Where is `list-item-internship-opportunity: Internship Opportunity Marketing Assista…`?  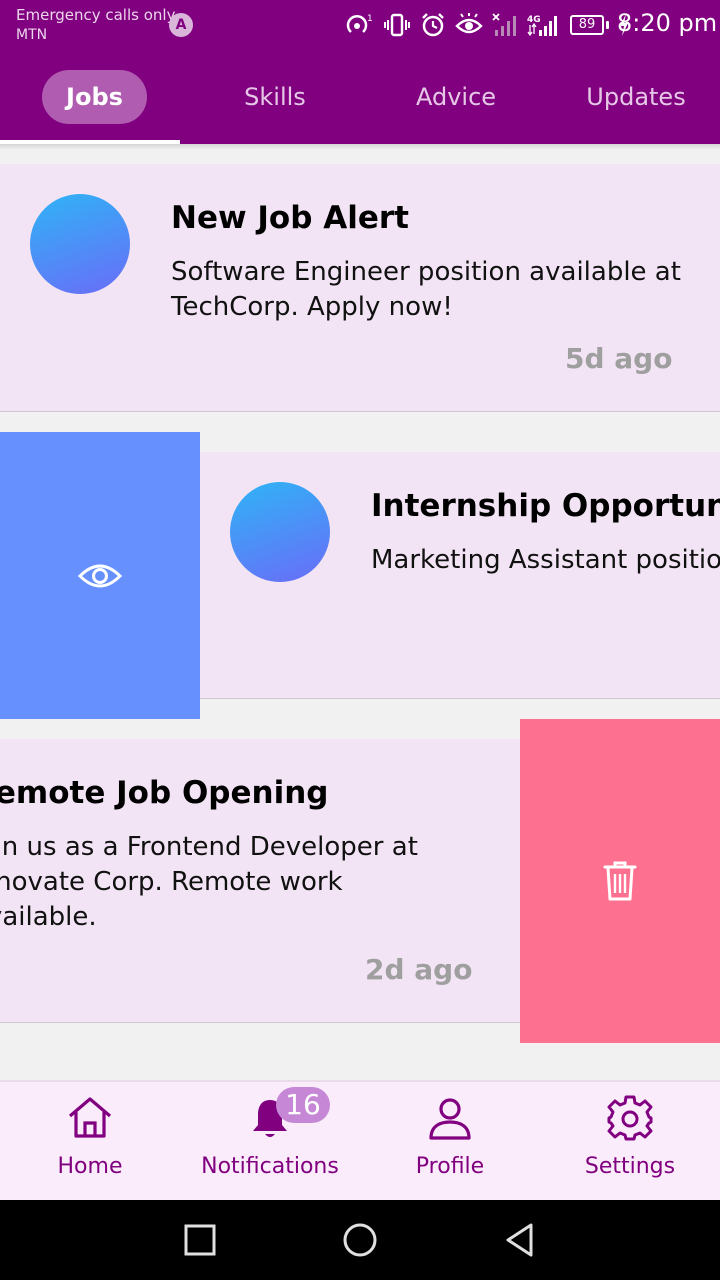
list-item-internship-opportunity: Internship Opportunity Marketing Assista… is located at coordinates (460, 575).